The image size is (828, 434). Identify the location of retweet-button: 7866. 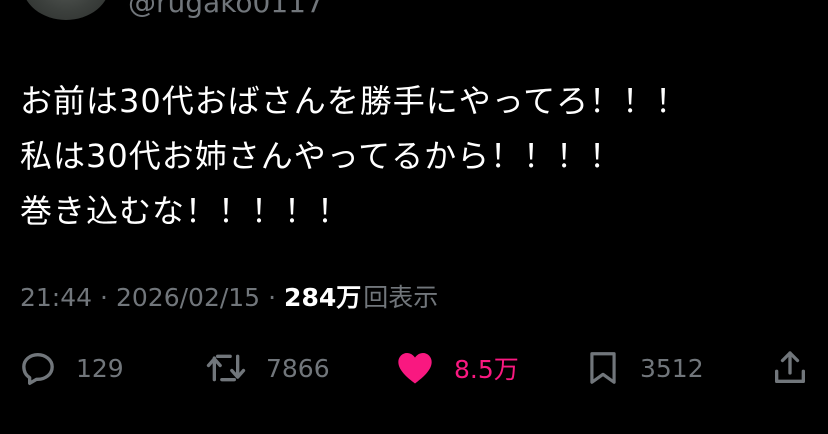
(267, 368).